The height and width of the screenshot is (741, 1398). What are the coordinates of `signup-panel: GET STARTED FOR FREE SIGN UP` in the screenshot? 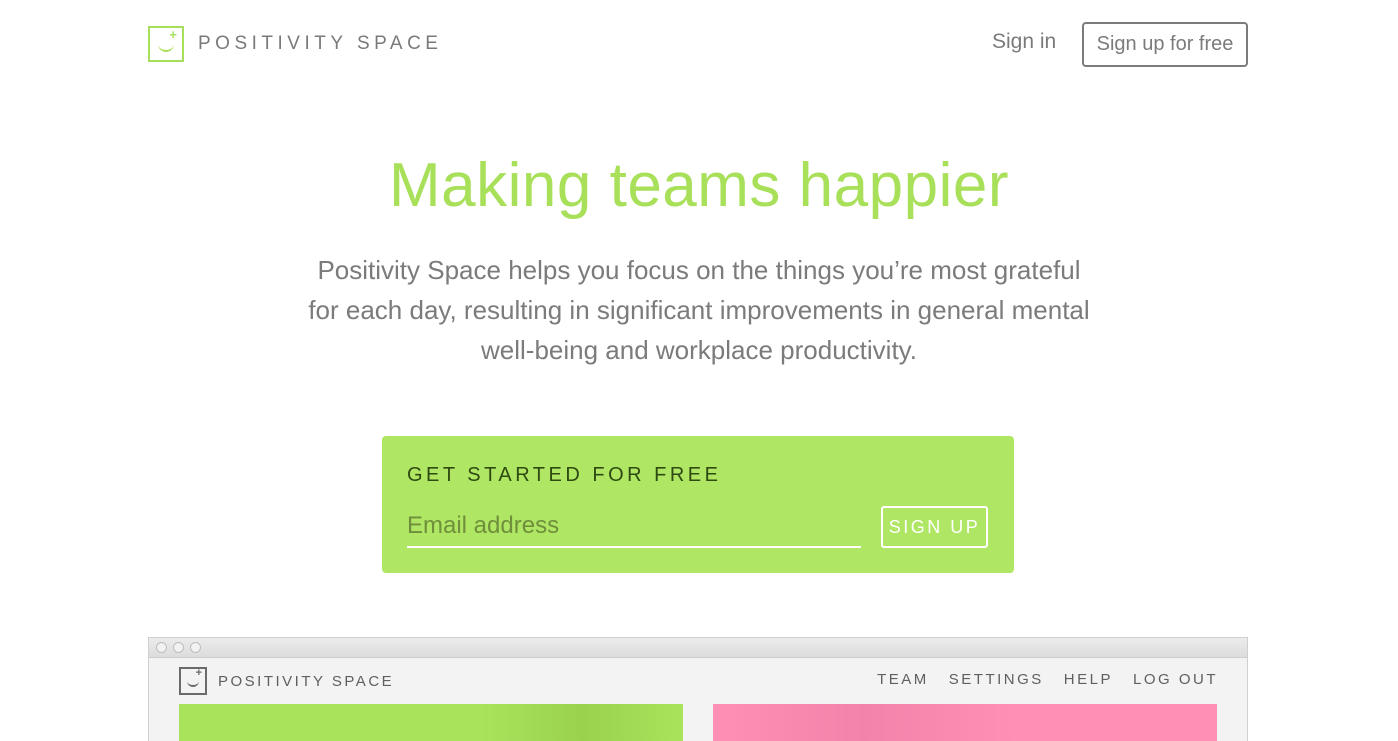 It's located at (698, 504).